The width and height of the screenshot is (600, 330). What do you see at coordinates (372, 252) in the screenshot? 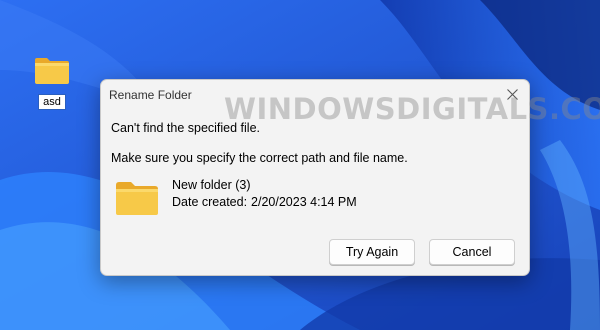
I see `try-again-button: Try Again` at bounding box center [372, 252].